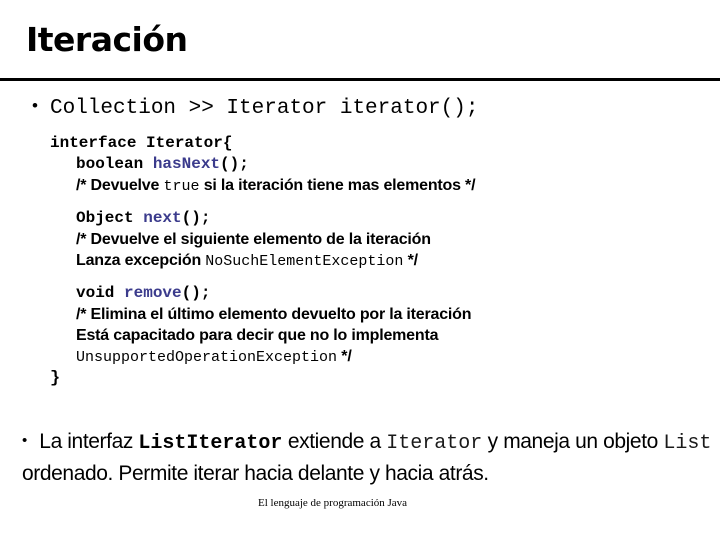  Describe the element at coordinates (360, 79) in the screenshot. I see `title-divider` at that location.